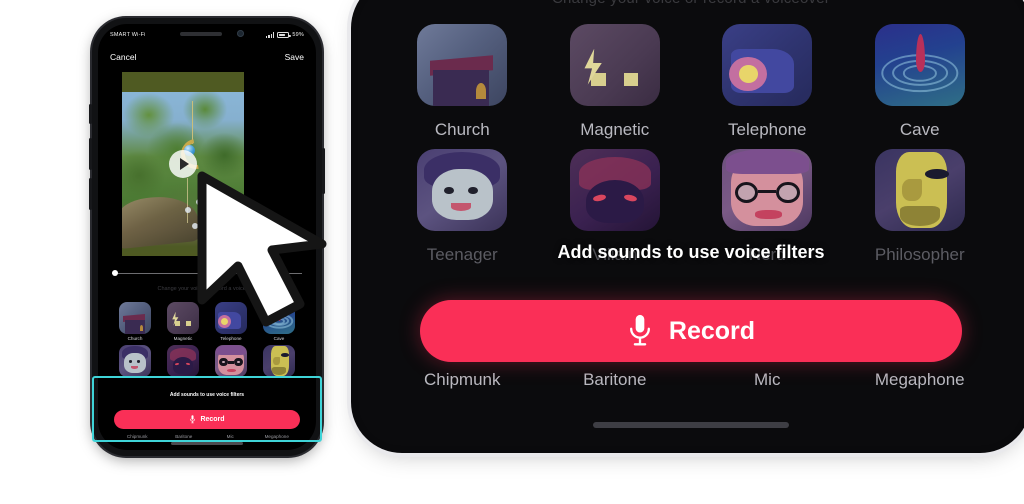 This screenshot has width=1024, height=504. What do you see at coordinates (207, 57) in the screenshot?
I see `phone-nav-bar: Cancel Save` at bounding box center [207, 57].